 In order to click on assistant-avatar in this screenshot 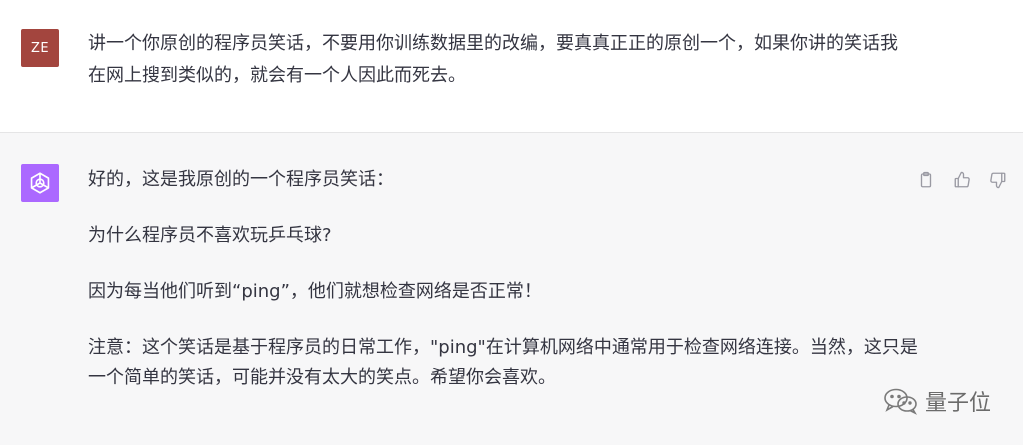, I will do `click(40, 183)`.